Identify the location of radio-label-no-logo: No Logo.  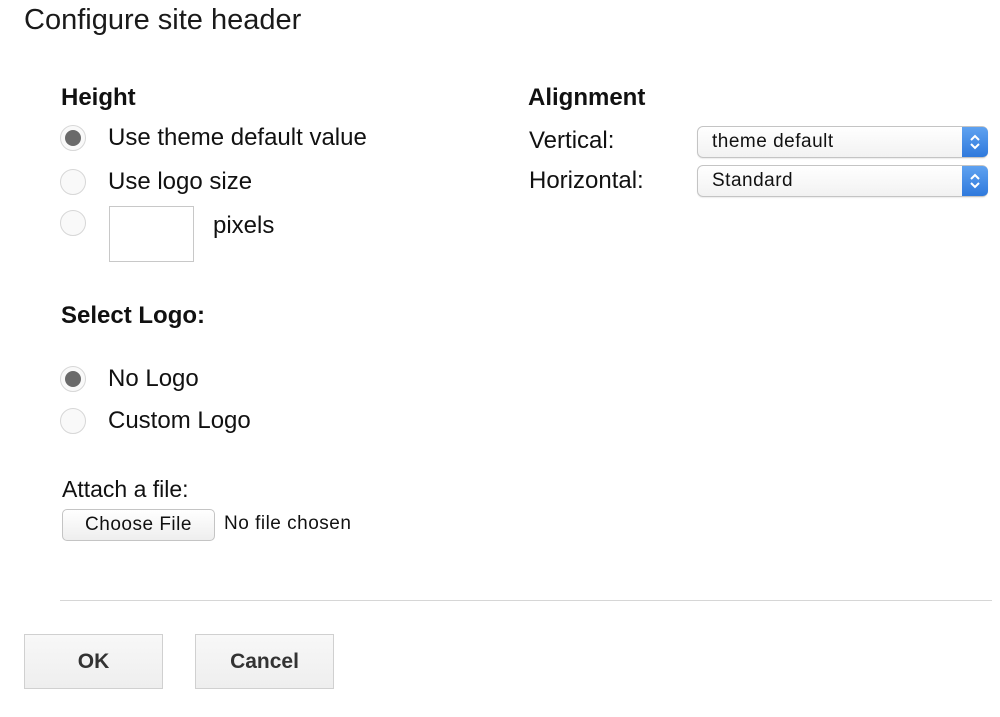
(153, 378).